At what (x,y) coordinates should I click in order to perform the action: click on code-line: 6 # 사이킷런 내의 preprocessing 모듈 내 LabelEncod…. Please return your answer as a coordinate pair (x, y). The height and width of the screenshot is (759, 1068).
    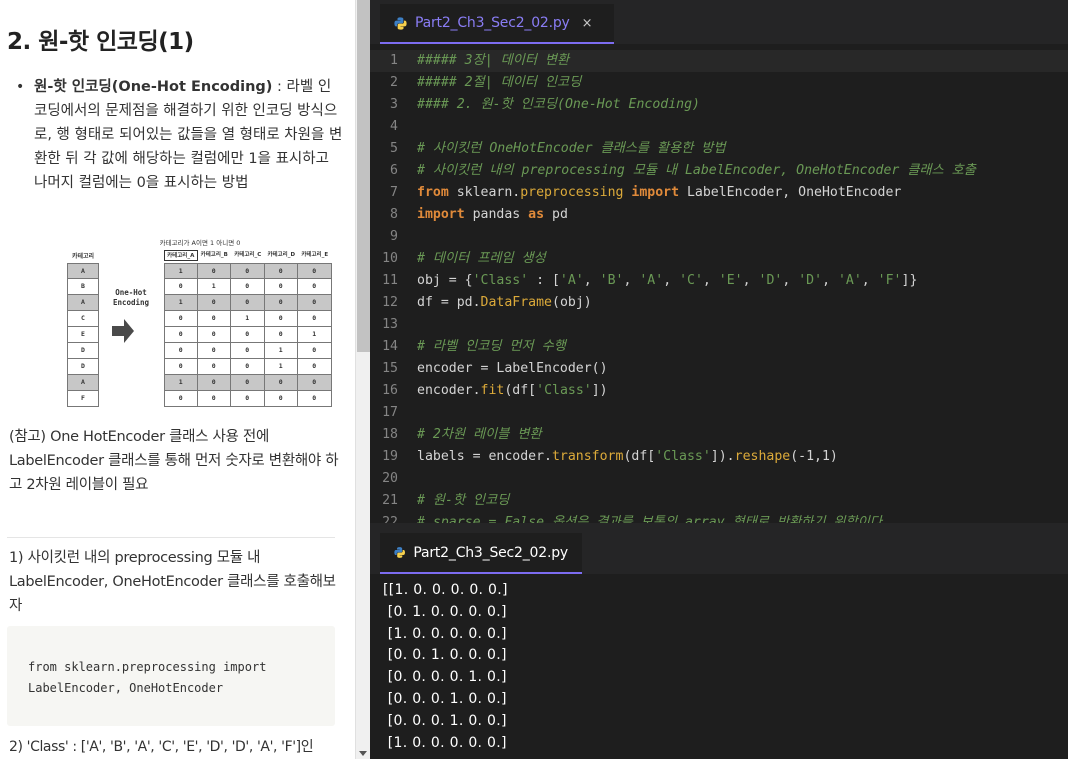
    Looking at the image, I should click on (719, 171).